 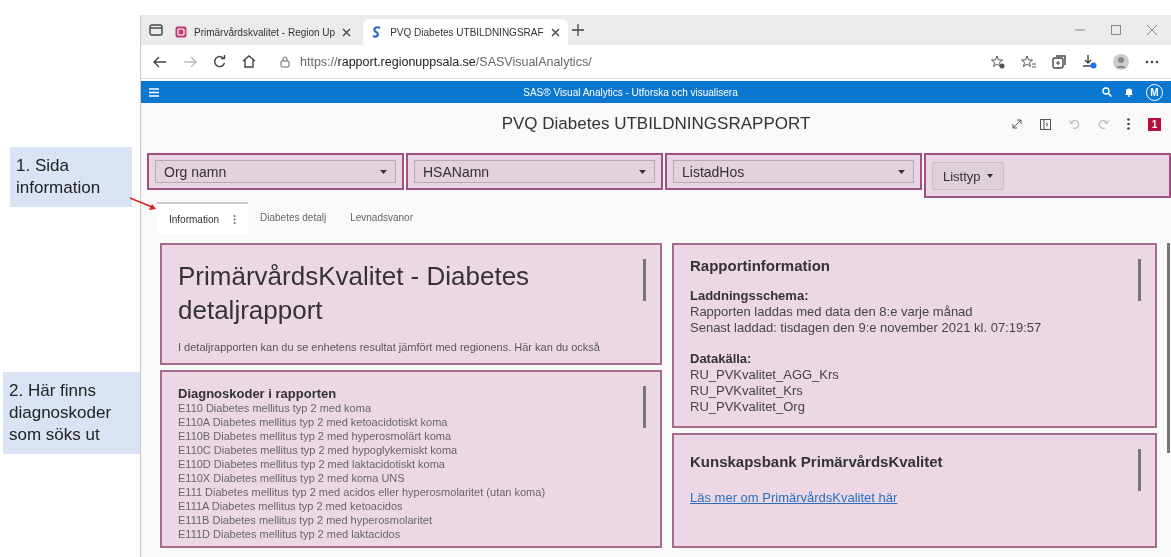 What do you see at coordinates (219, 61) in the screenshot?
I see `reload-icon` at bounding box center [219, 61].